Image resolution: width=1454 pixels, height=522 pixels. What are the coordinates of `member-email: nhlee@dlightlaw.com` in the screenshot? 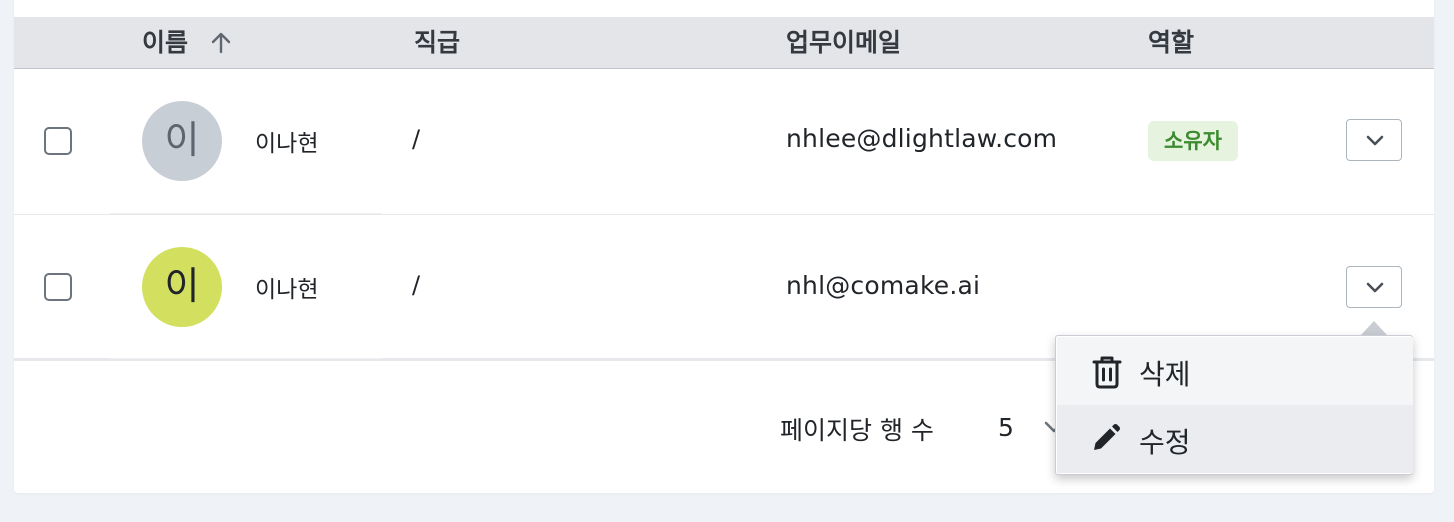 It's located at (922, 138).